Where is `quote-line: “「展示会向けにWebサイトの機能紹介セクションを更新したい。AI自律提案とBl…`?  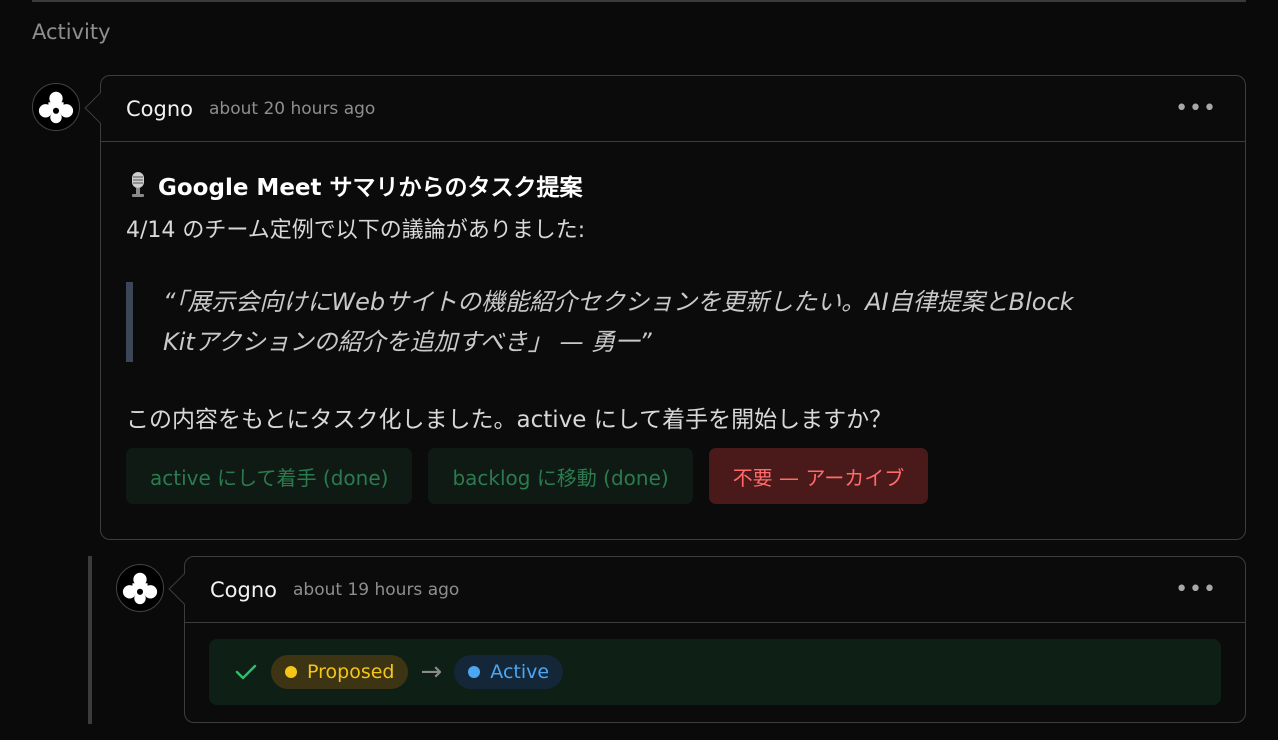
quote-line: “「展示会向けにWebサイトの機能紹介セクションを更新したい。AI自律提案とBl… is located at coordinates (618, 302).